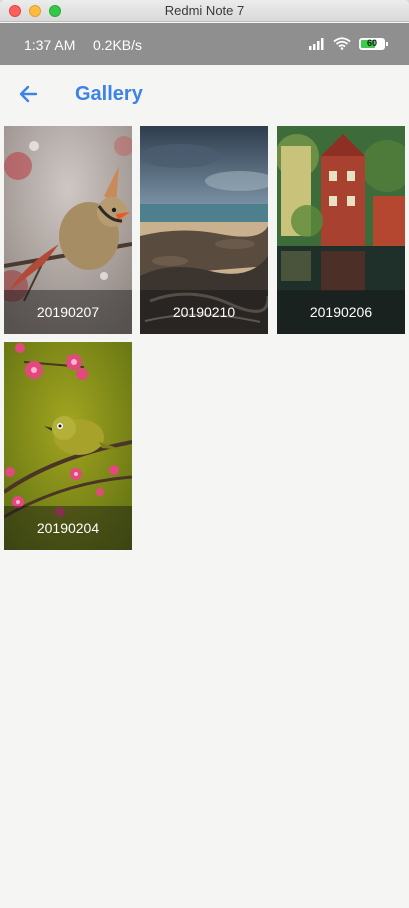 The width and height of the screenshot is (409, 908). Describe the element at coordinates (68, 446) in the screenshot. I see `gallery-item: 20190204` at that location.